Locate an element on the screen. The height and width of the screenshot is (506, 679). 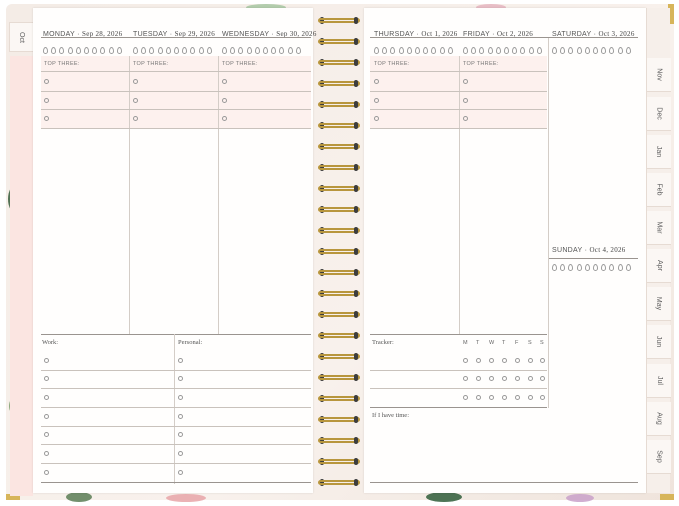
tab-aug: Aug is located at coordinates (659, 419).